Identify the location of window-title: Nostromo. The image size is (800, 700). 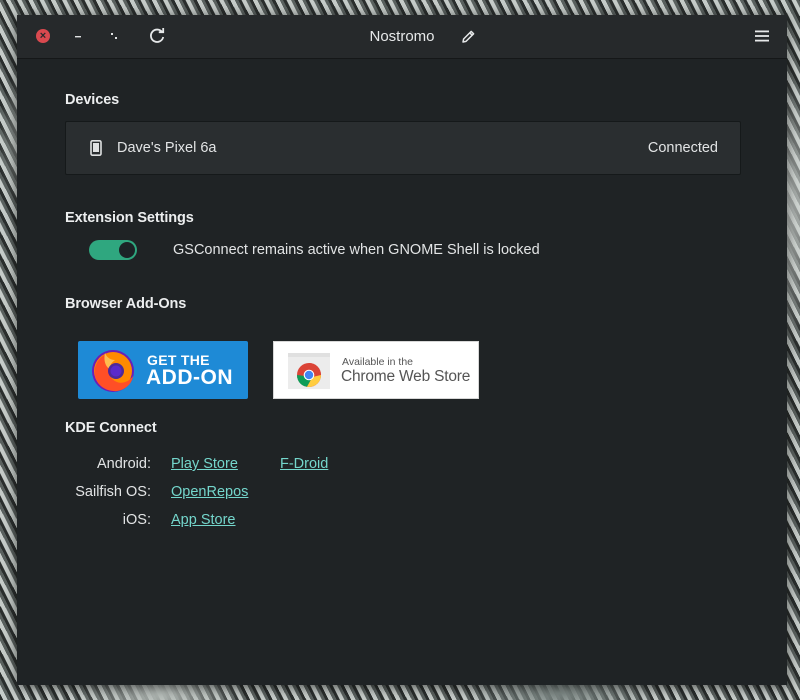
(402, 36).